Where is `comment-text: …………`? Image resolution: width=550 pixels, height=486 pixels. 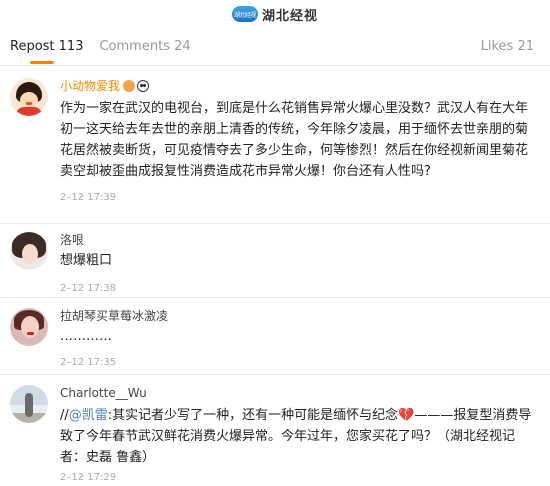
comment-text: ………… is located at coordinates (86, 336).